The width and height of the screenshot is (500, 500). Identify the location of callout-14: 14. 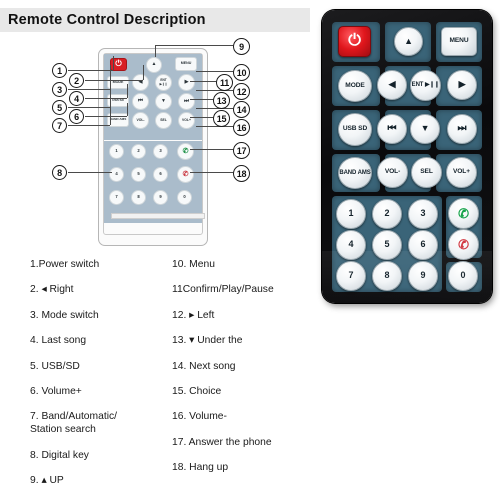
(241, 109).